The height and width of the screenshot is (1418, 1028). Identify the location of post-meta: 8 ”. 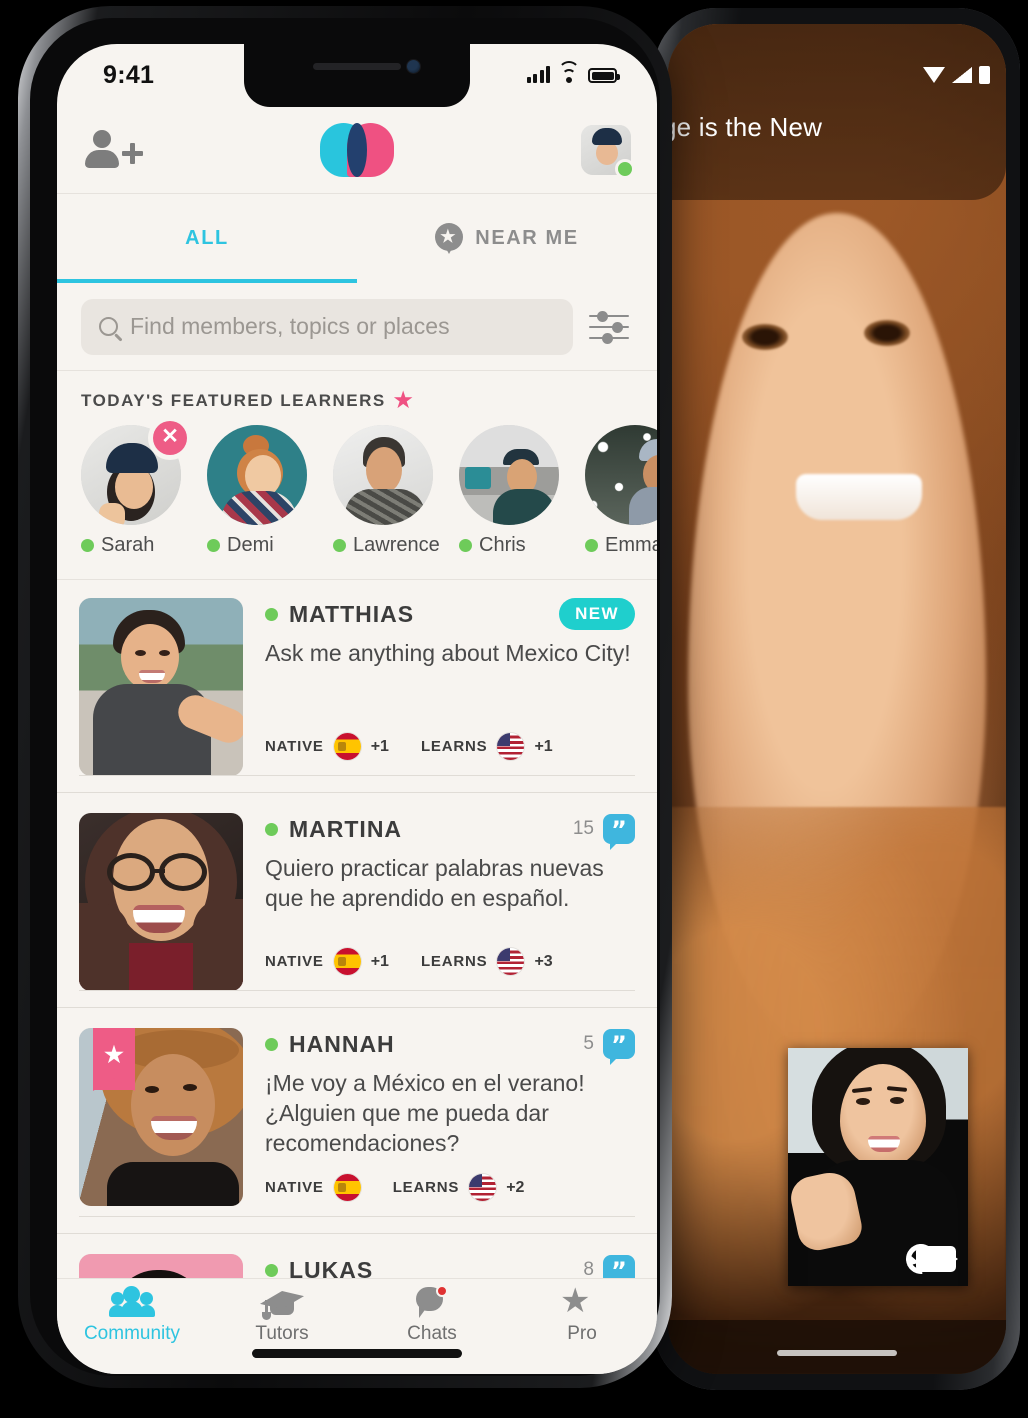
(609, 1266).